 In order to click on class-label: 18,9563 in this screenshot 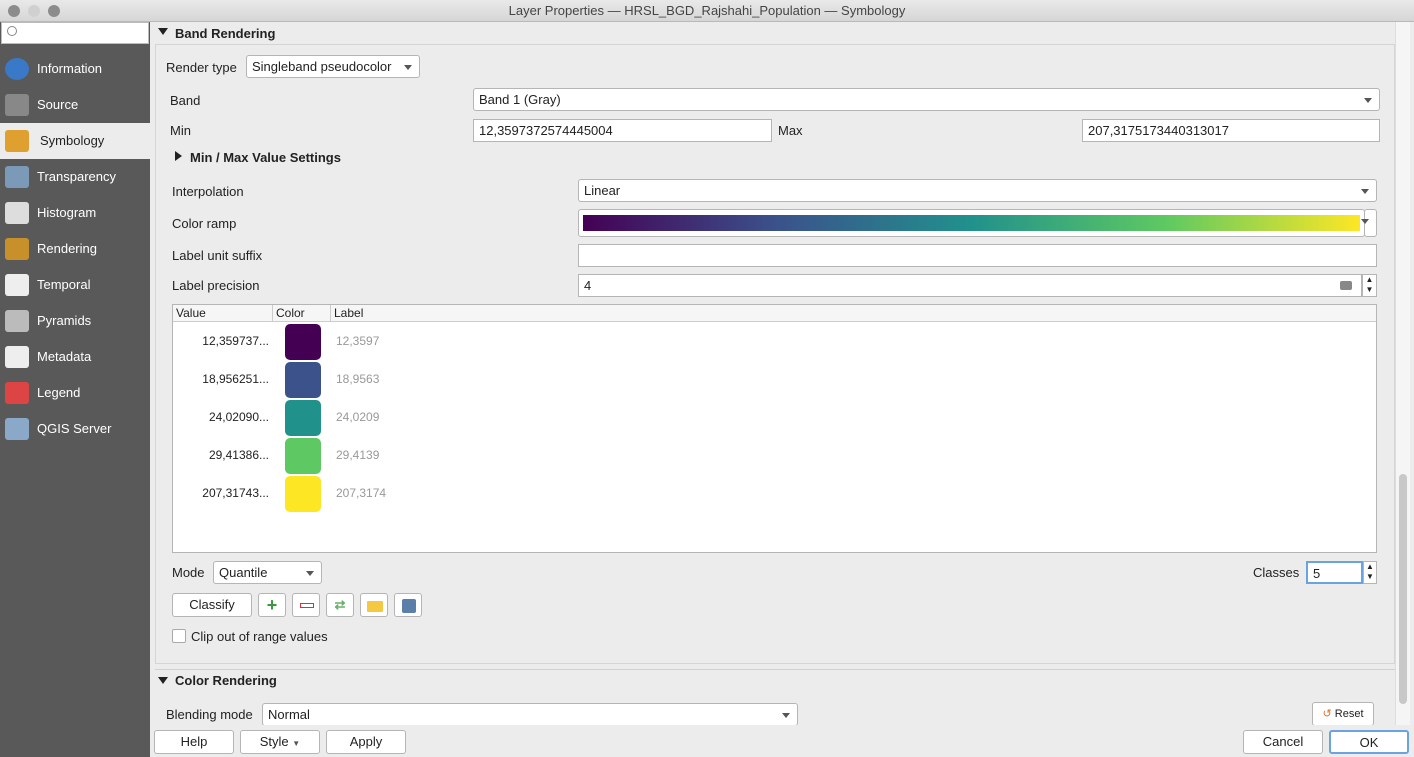, I will do `click(357, 379)`.